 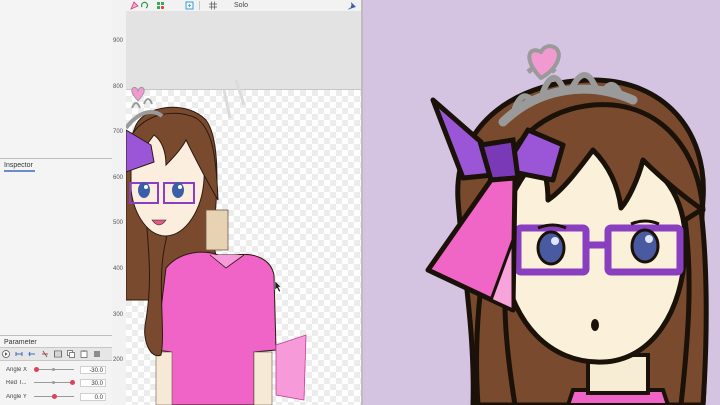 What do you see at coordinates (93, 382) in the screenshot?
I see `parameter-value: 30.0` at bounding box center [93, 382].